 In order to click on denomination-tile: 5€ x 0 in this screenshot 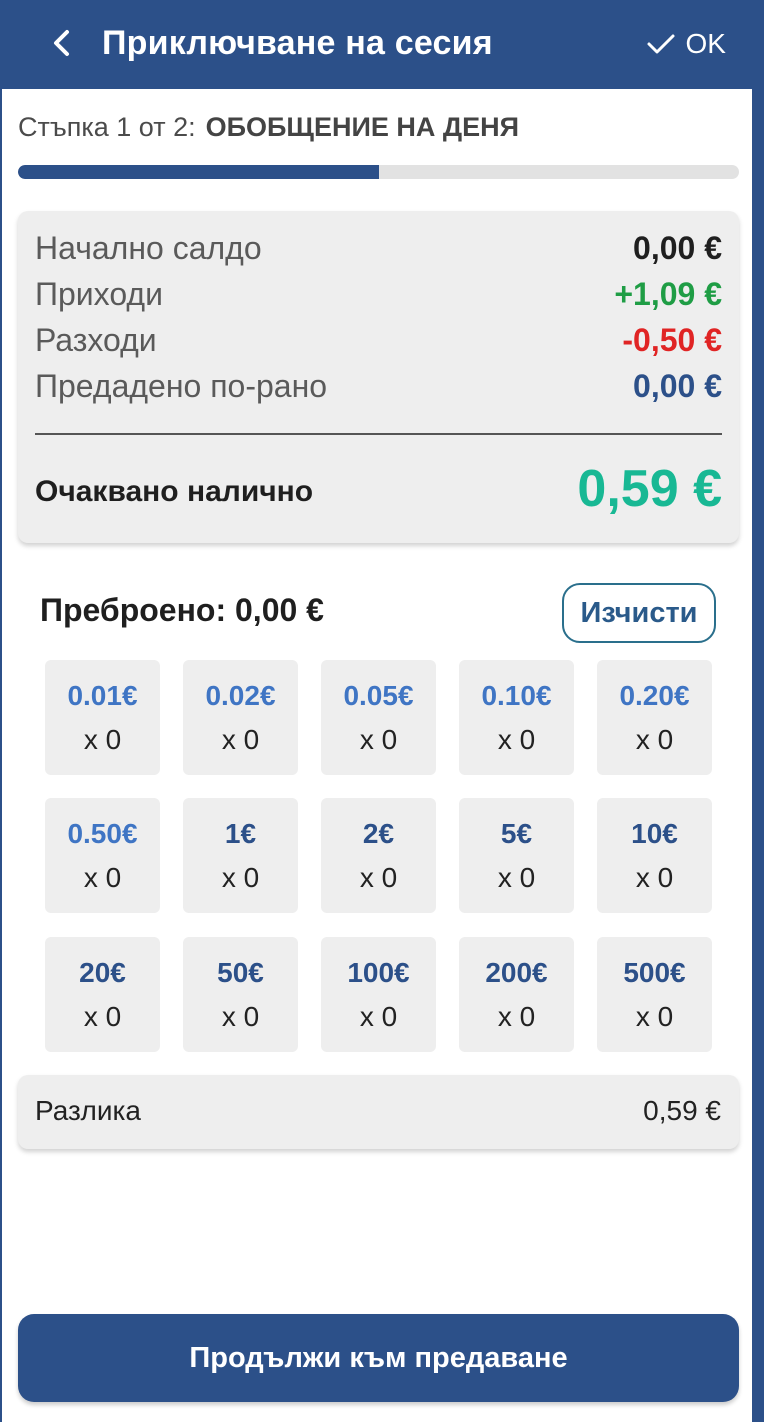, I will do `click(516, 855)`.